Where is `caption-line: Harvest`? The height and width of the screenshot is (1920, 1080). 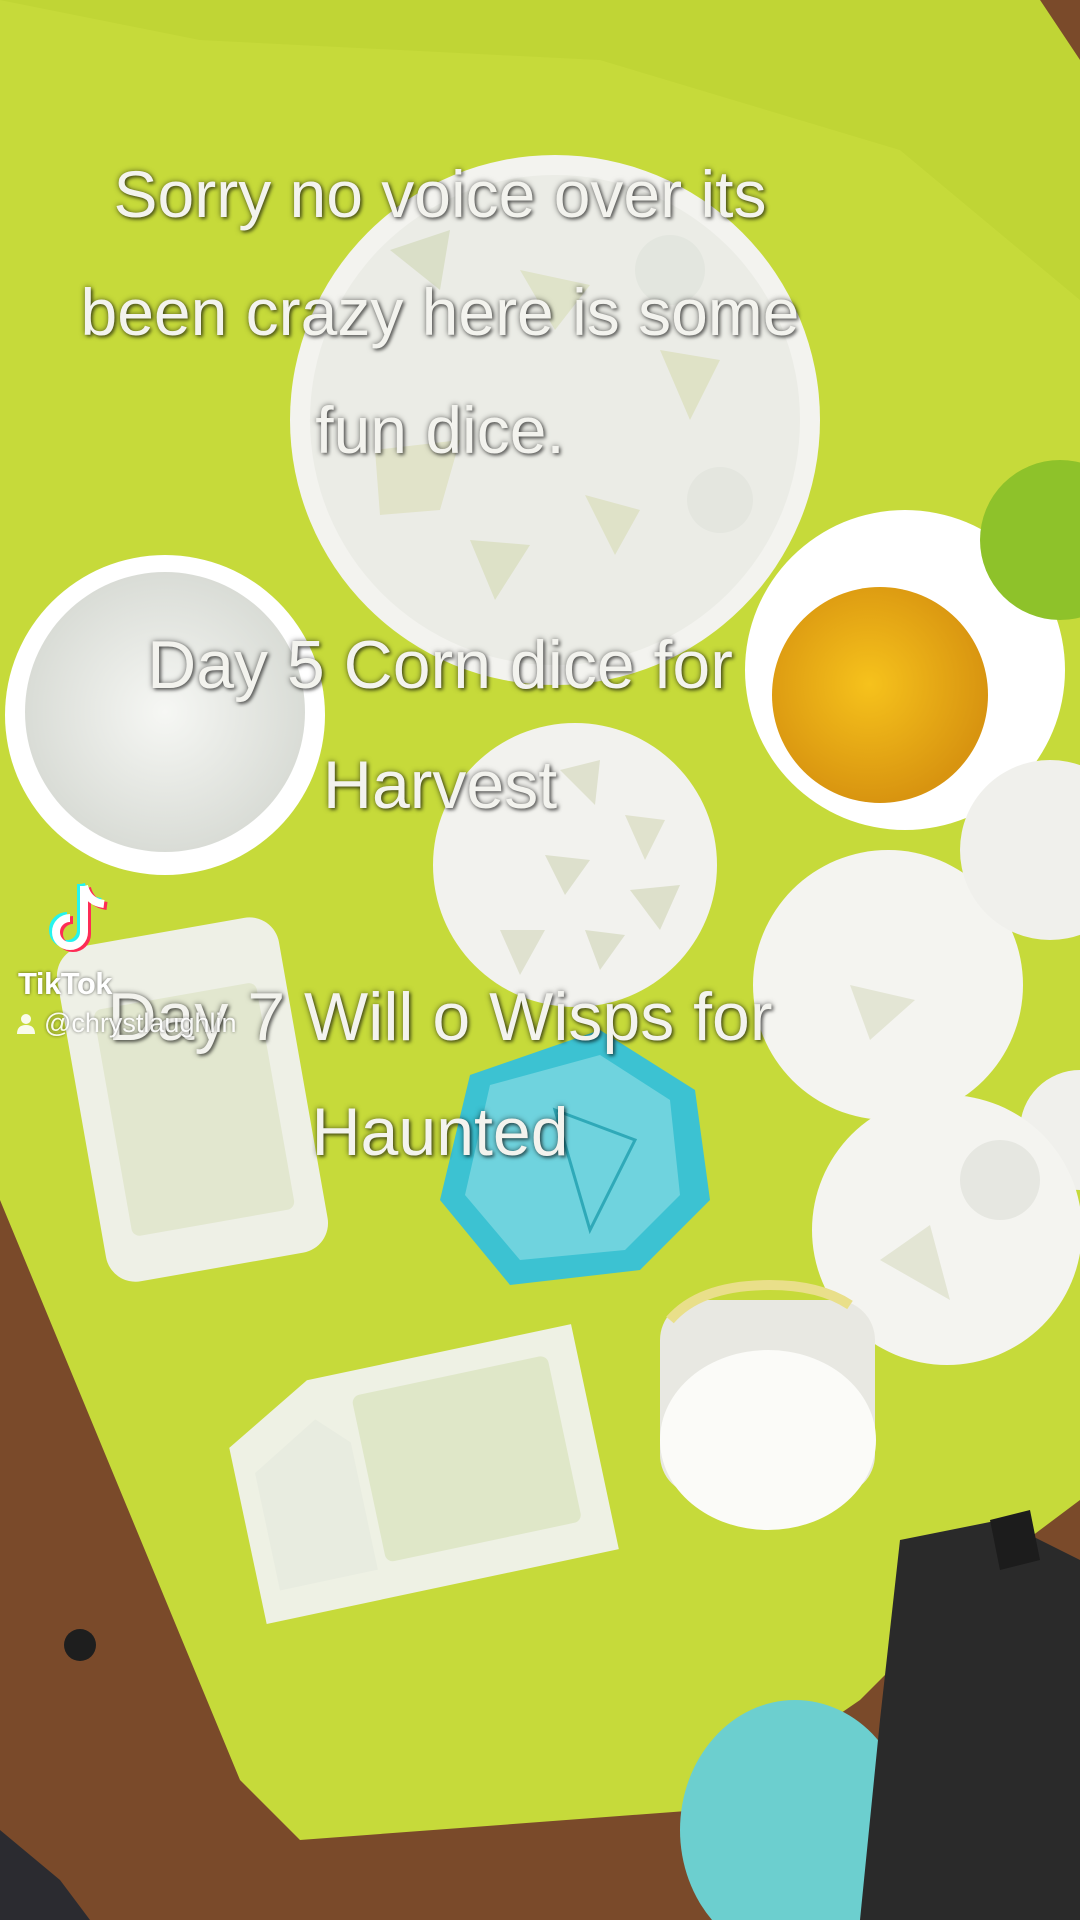 caption-line: Harvest is located at coordinates (440, 785).